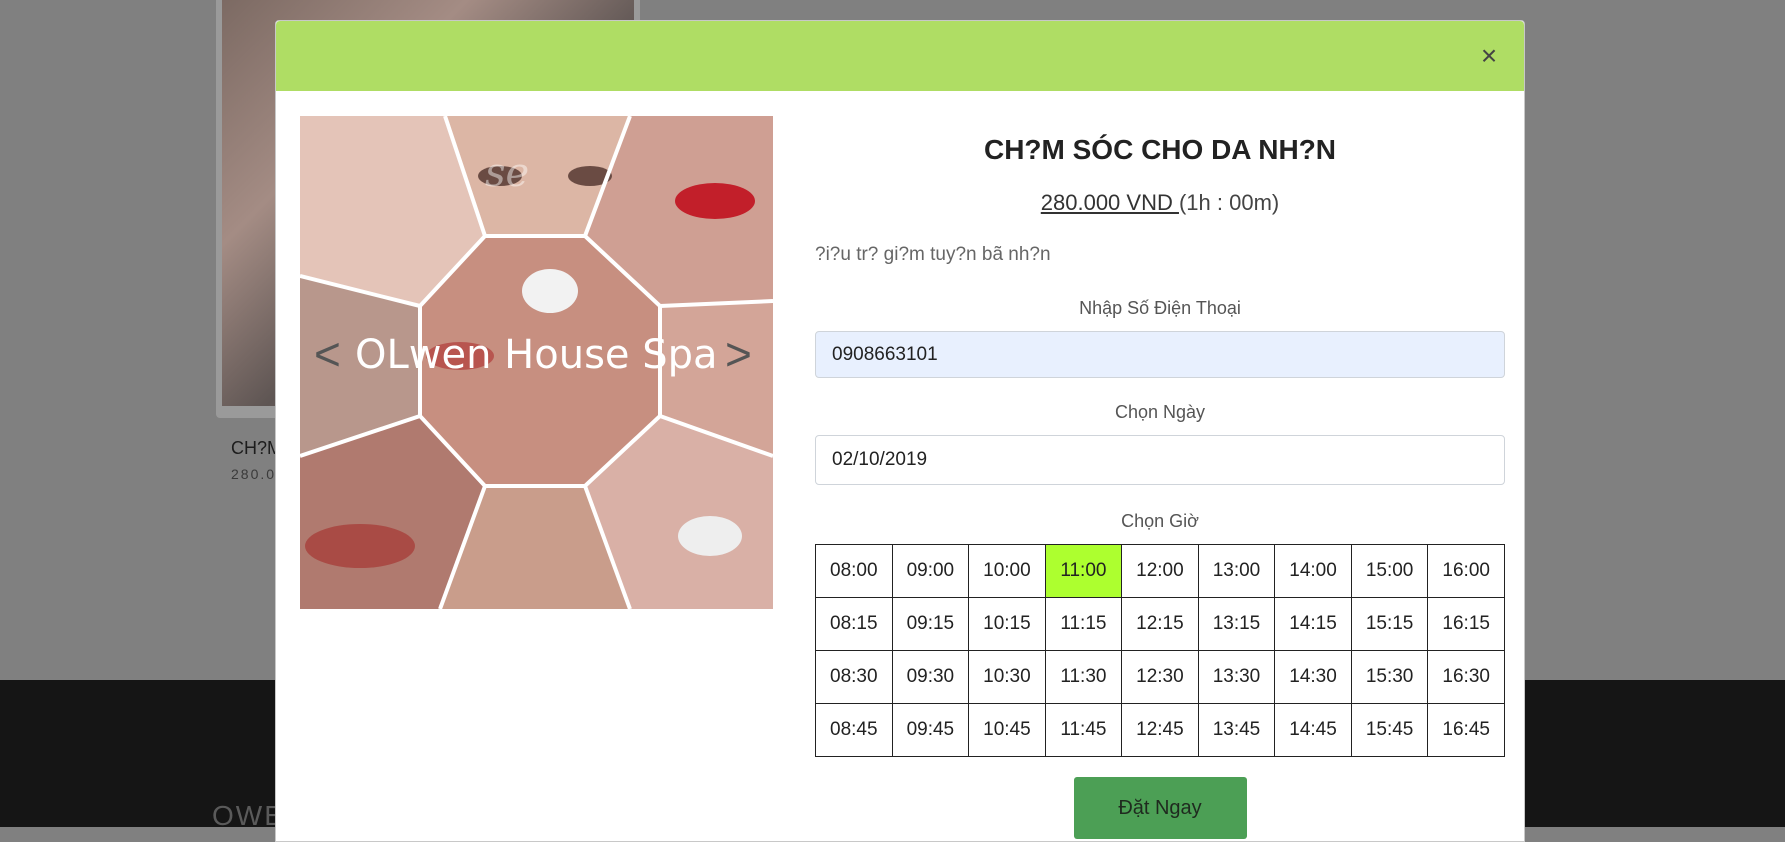 This screenshot has width=1785, height=842. I want to click on time-slot: 12:45, so click(1160, 730).